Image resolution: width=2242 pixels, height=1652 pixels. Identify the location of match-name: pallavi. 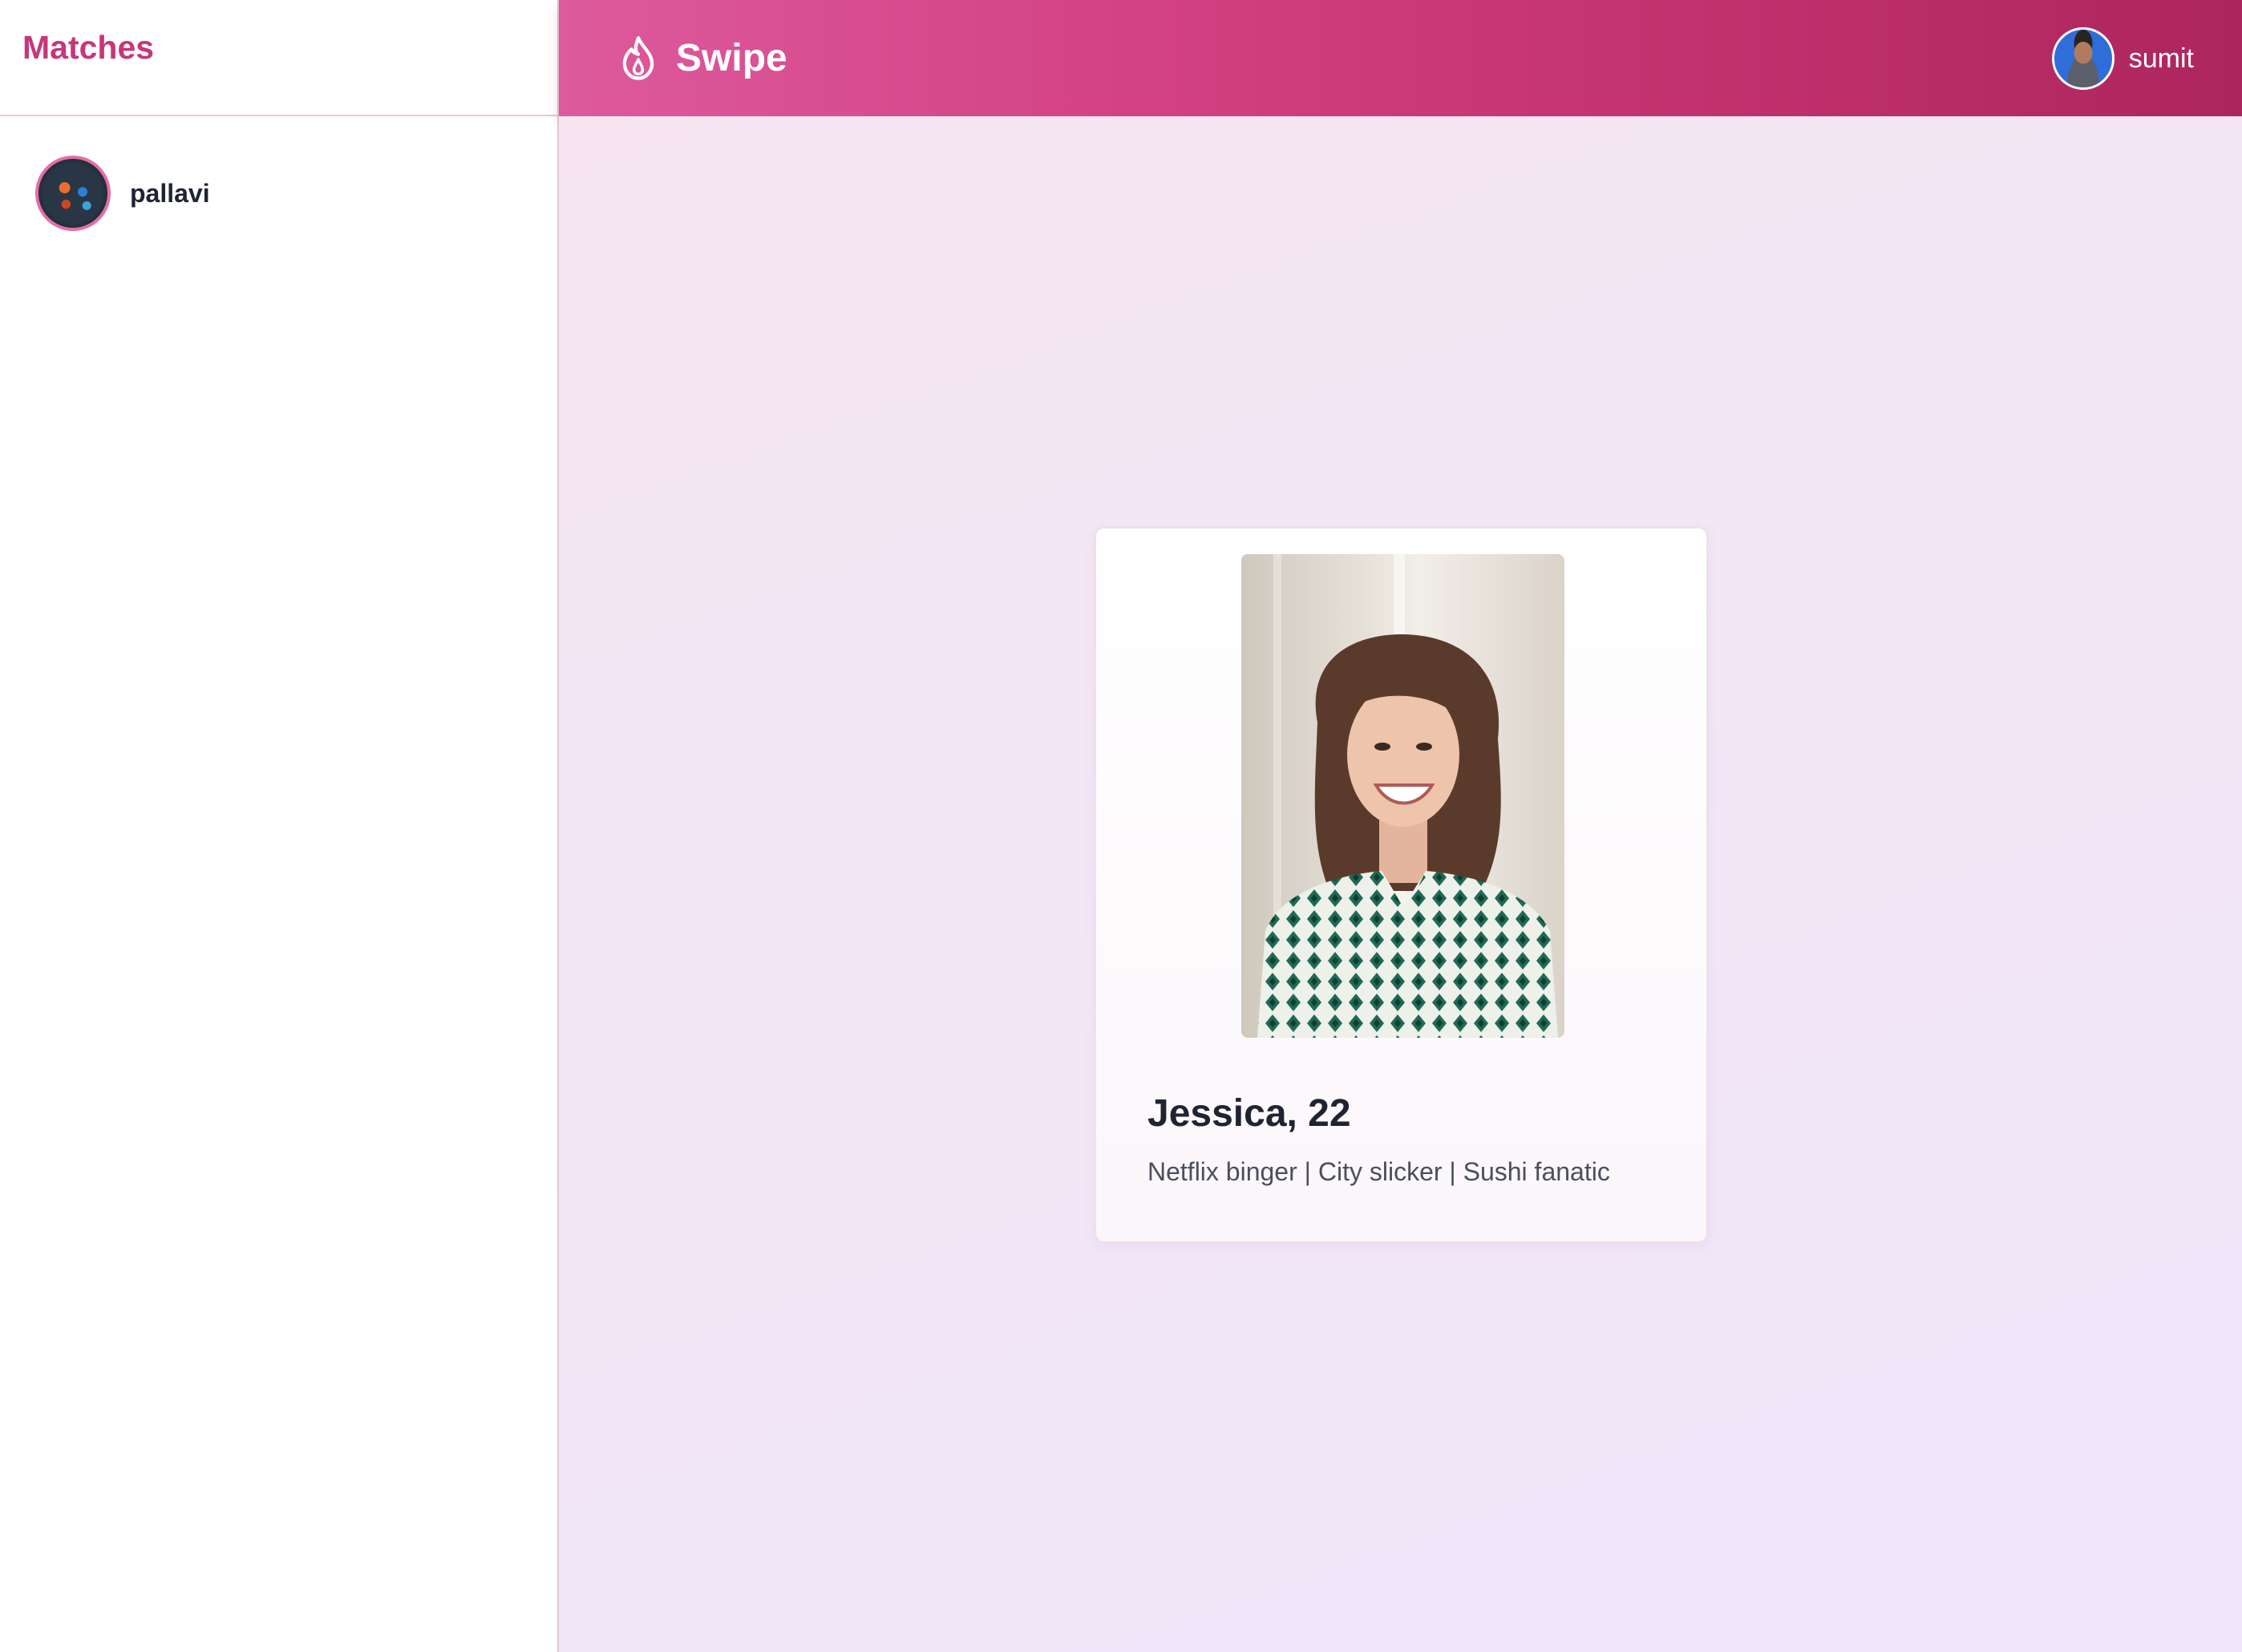
(170, 193).